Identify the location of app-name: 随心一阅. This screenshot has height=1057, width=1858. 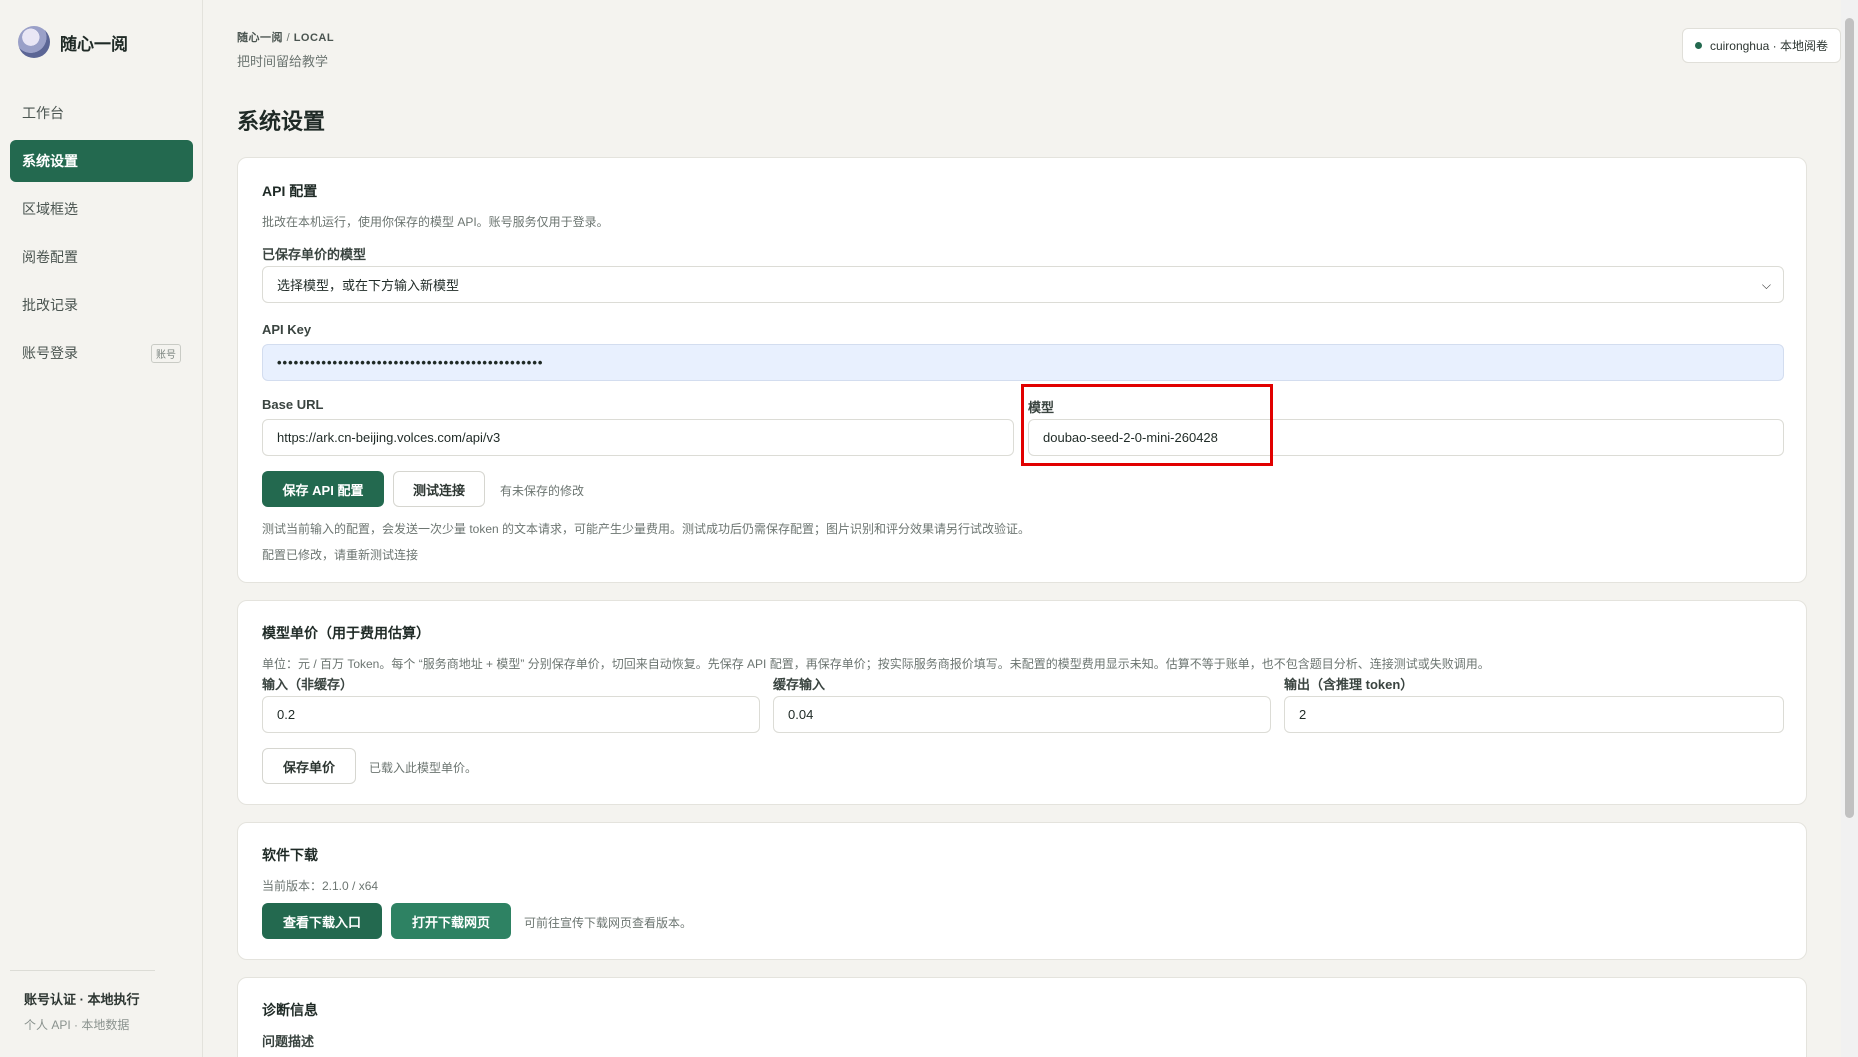
(94, 44).